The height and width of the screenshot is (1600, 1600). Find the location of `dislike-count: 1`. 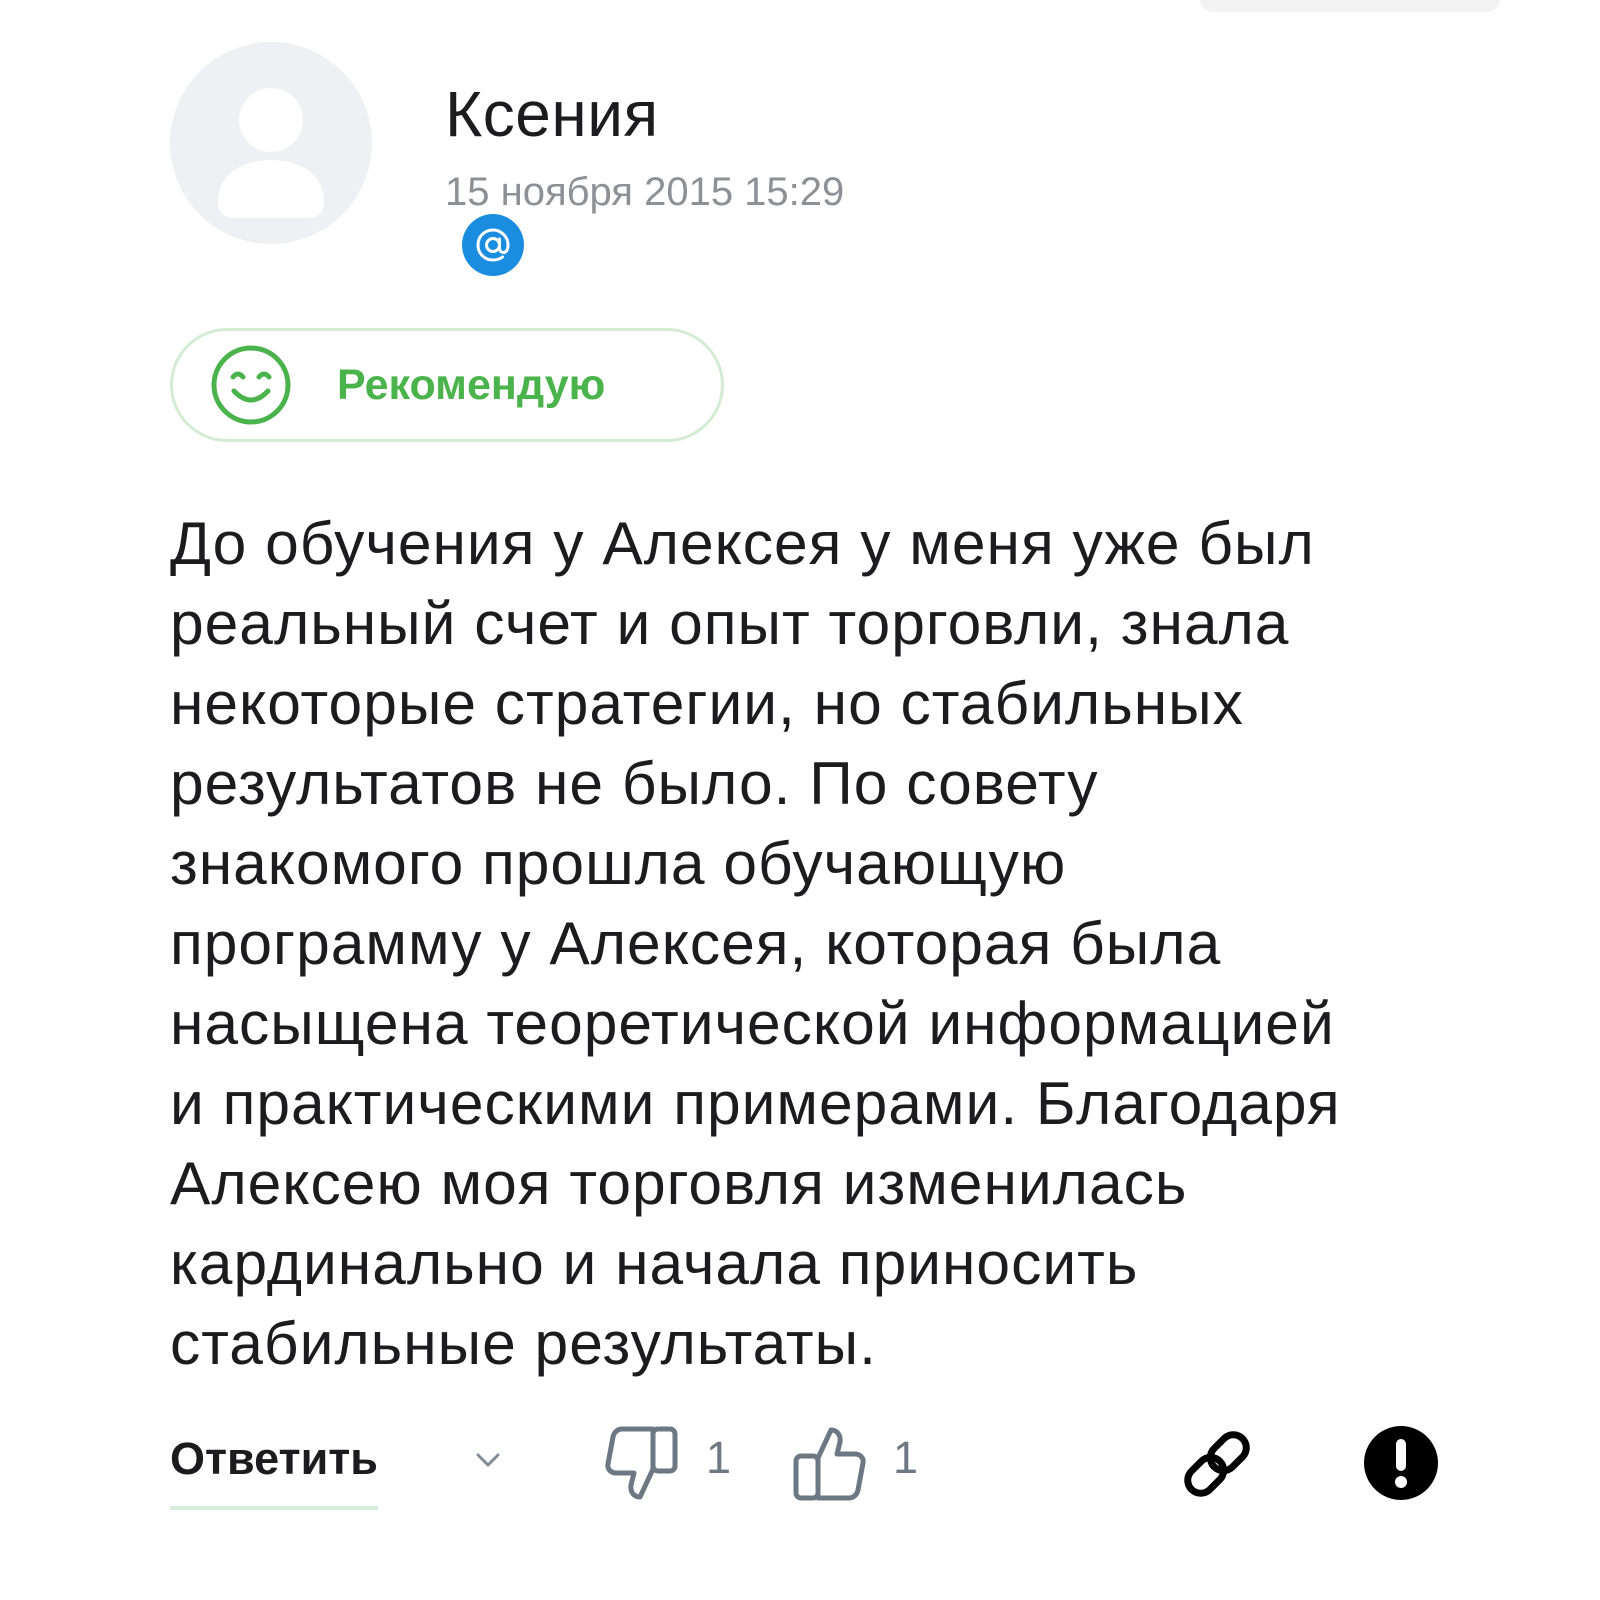

dislike-count: 1 is located at coordinates (719, 1457).